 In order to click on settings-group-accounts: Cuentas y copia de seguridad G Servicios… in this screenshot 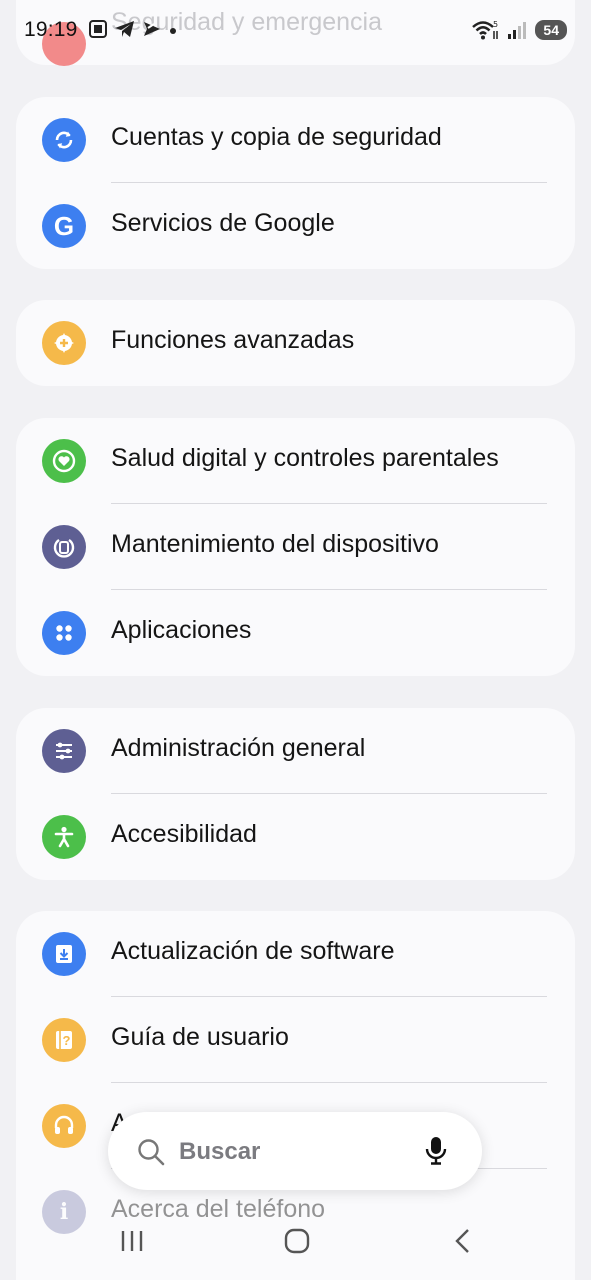, I will do `click(295, 183)`.